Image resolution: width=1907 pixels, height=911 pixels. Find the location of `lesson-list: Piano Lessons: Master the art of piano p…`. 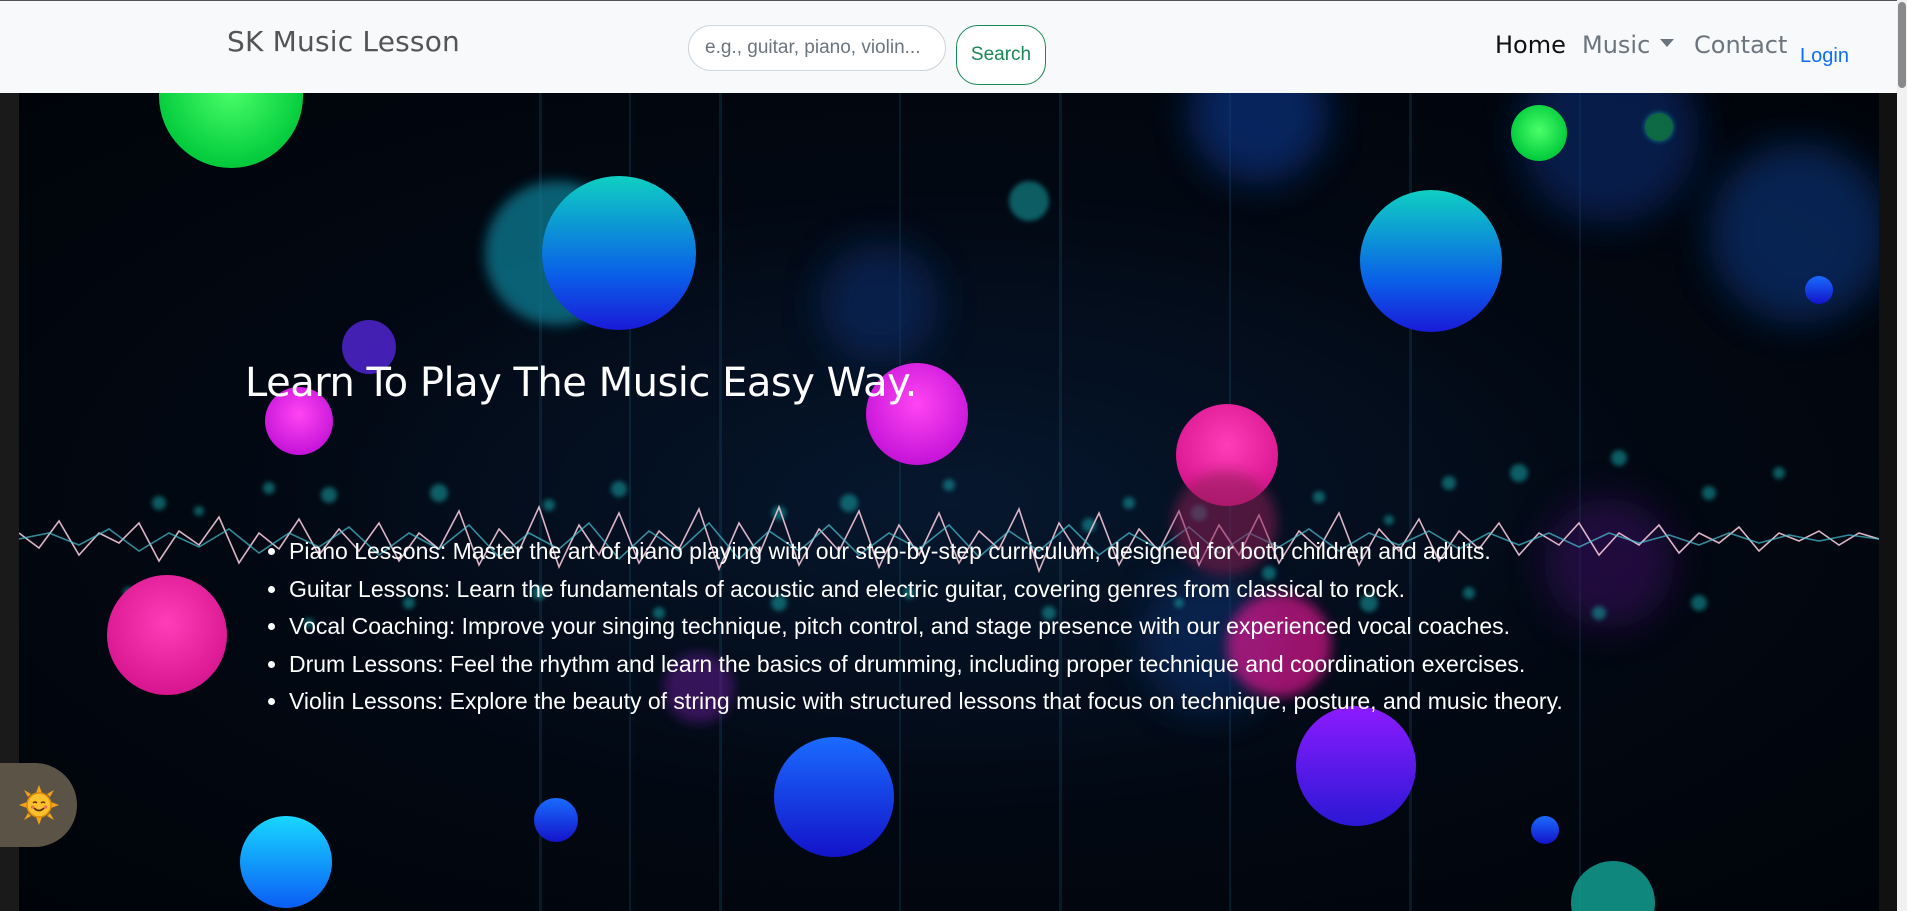

lesson-list: Piano Lessons: Master the art of piano p… is located at coordinates (904, 627).